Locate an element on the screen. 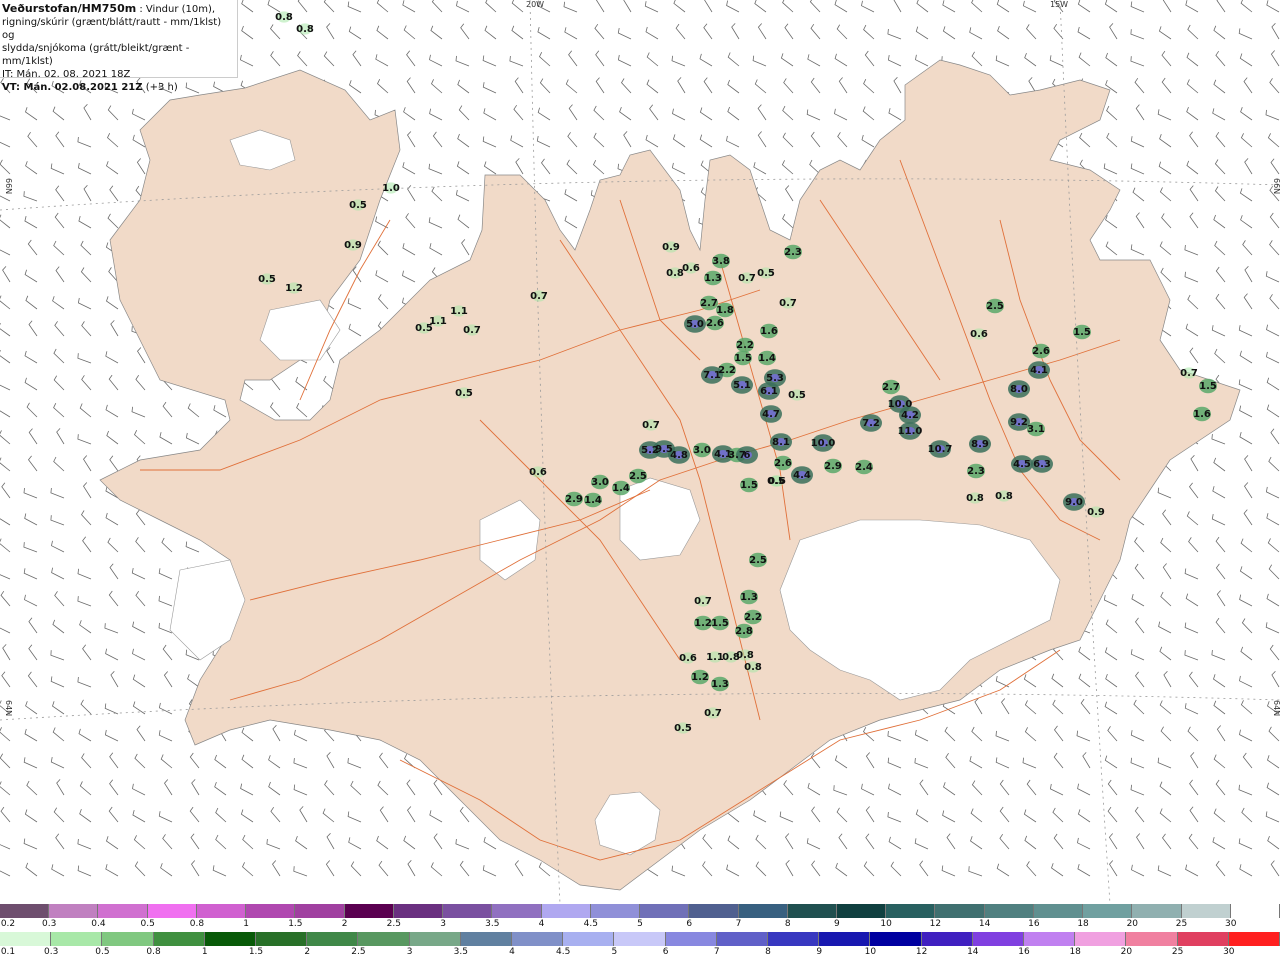  precip-value-label: 2.3 is located at coordinates (976, 471).